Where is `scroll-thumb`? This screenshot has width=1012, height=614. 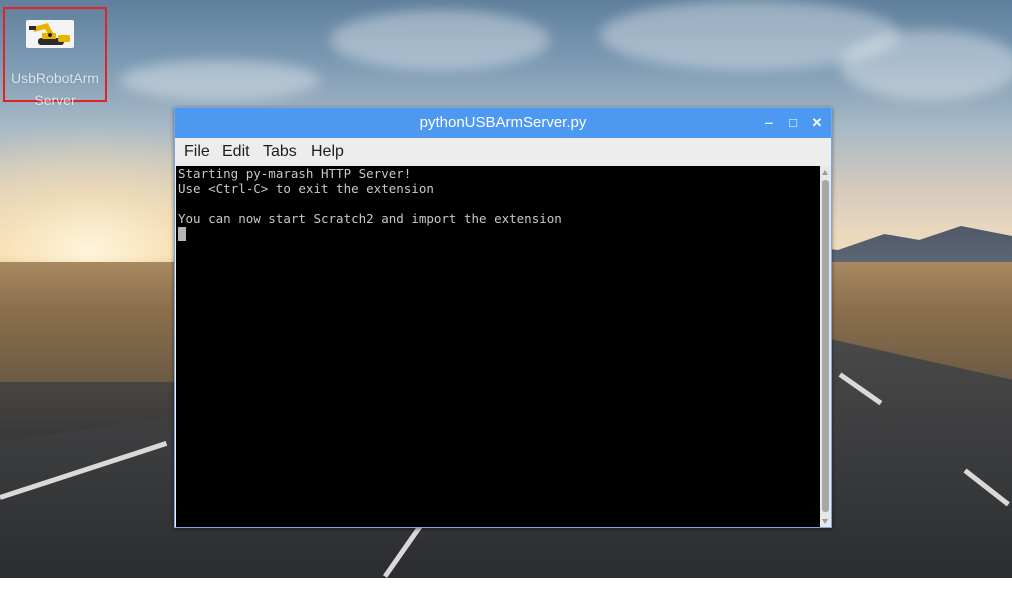 scroll-thumb is located at coordinates (825, 346).